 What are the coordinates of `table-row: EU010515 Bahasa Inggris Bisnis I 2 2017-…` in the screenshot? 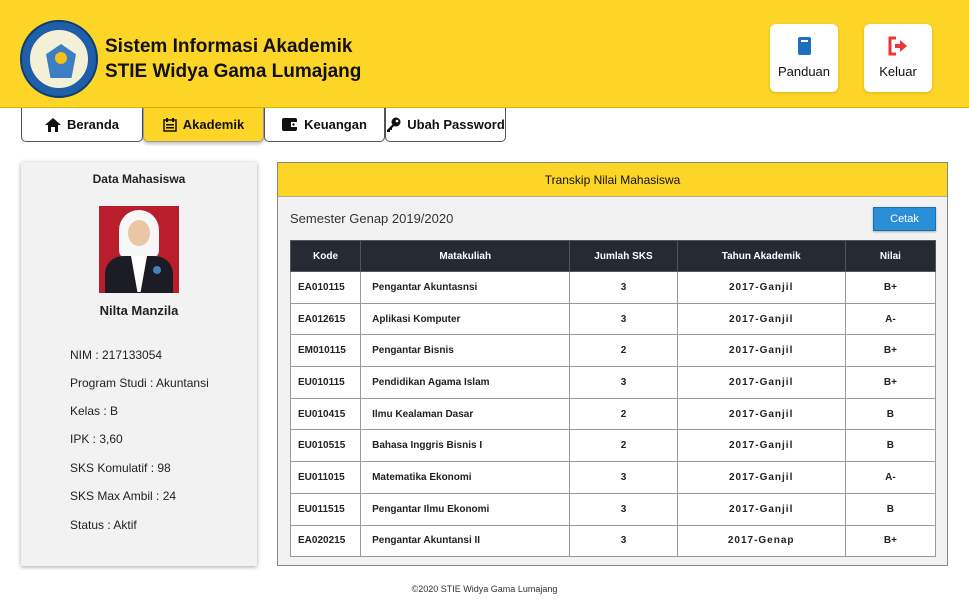 It's located at (613, 446).